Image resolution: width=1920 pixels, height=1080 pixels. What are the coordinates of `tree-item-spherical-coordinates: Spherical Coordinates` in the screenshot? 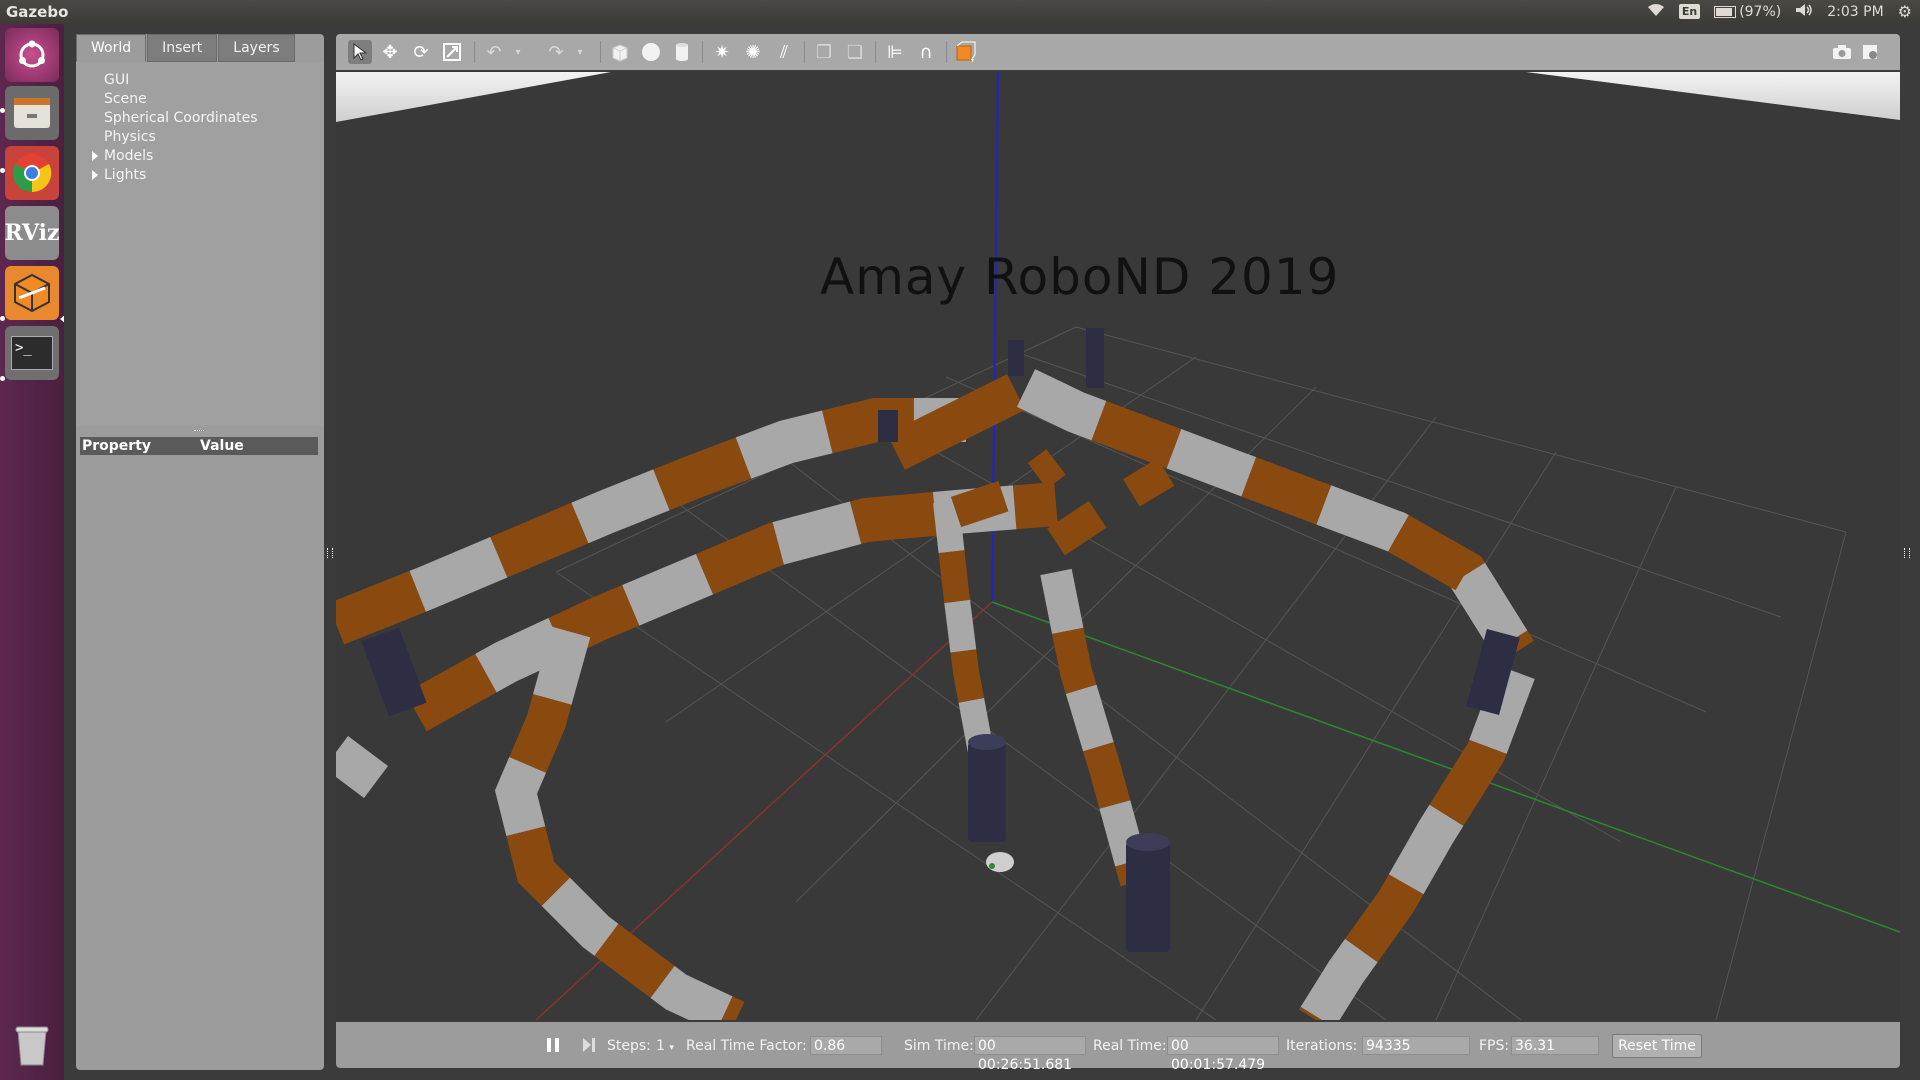 It's located at (181, 118).